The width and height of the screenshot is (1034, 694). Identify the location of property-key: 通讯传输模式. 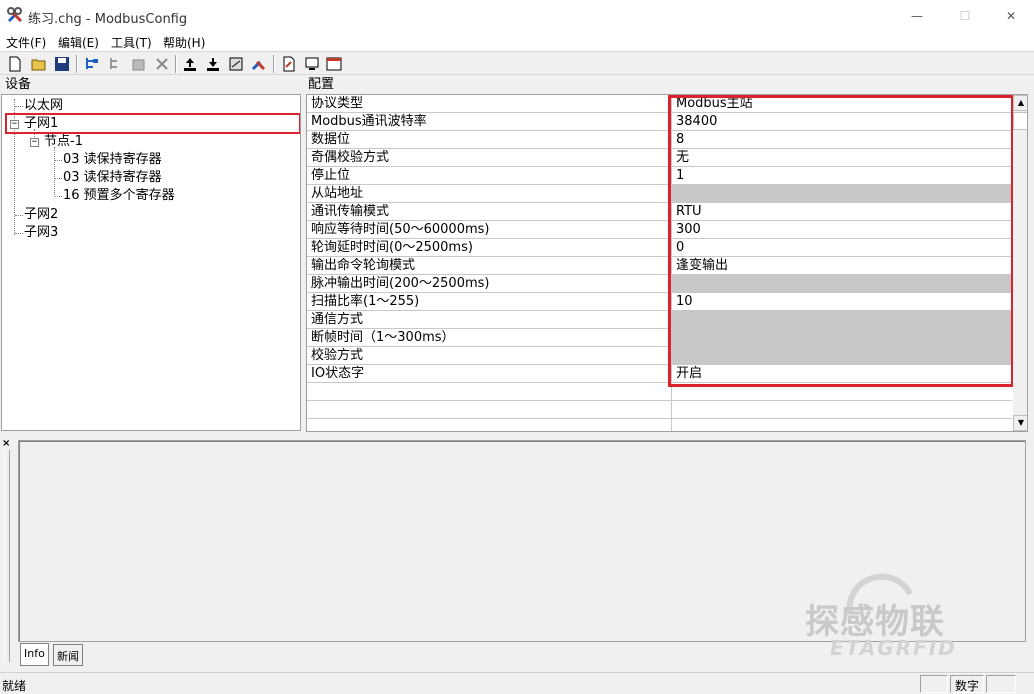
(350, 211).